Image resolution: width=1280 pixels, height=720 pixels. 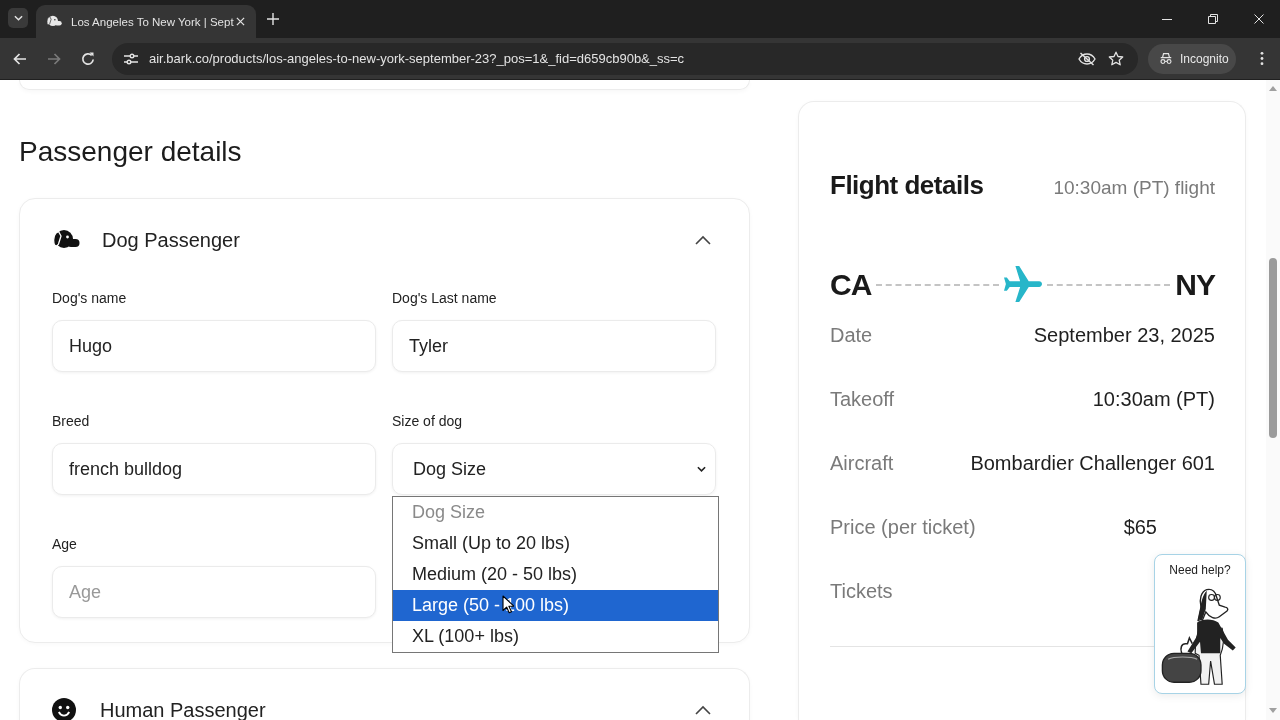 What do you see at coordinates (273, 19) in the screenshot?
I see `plus-icon` at bounding box center [273, 19].